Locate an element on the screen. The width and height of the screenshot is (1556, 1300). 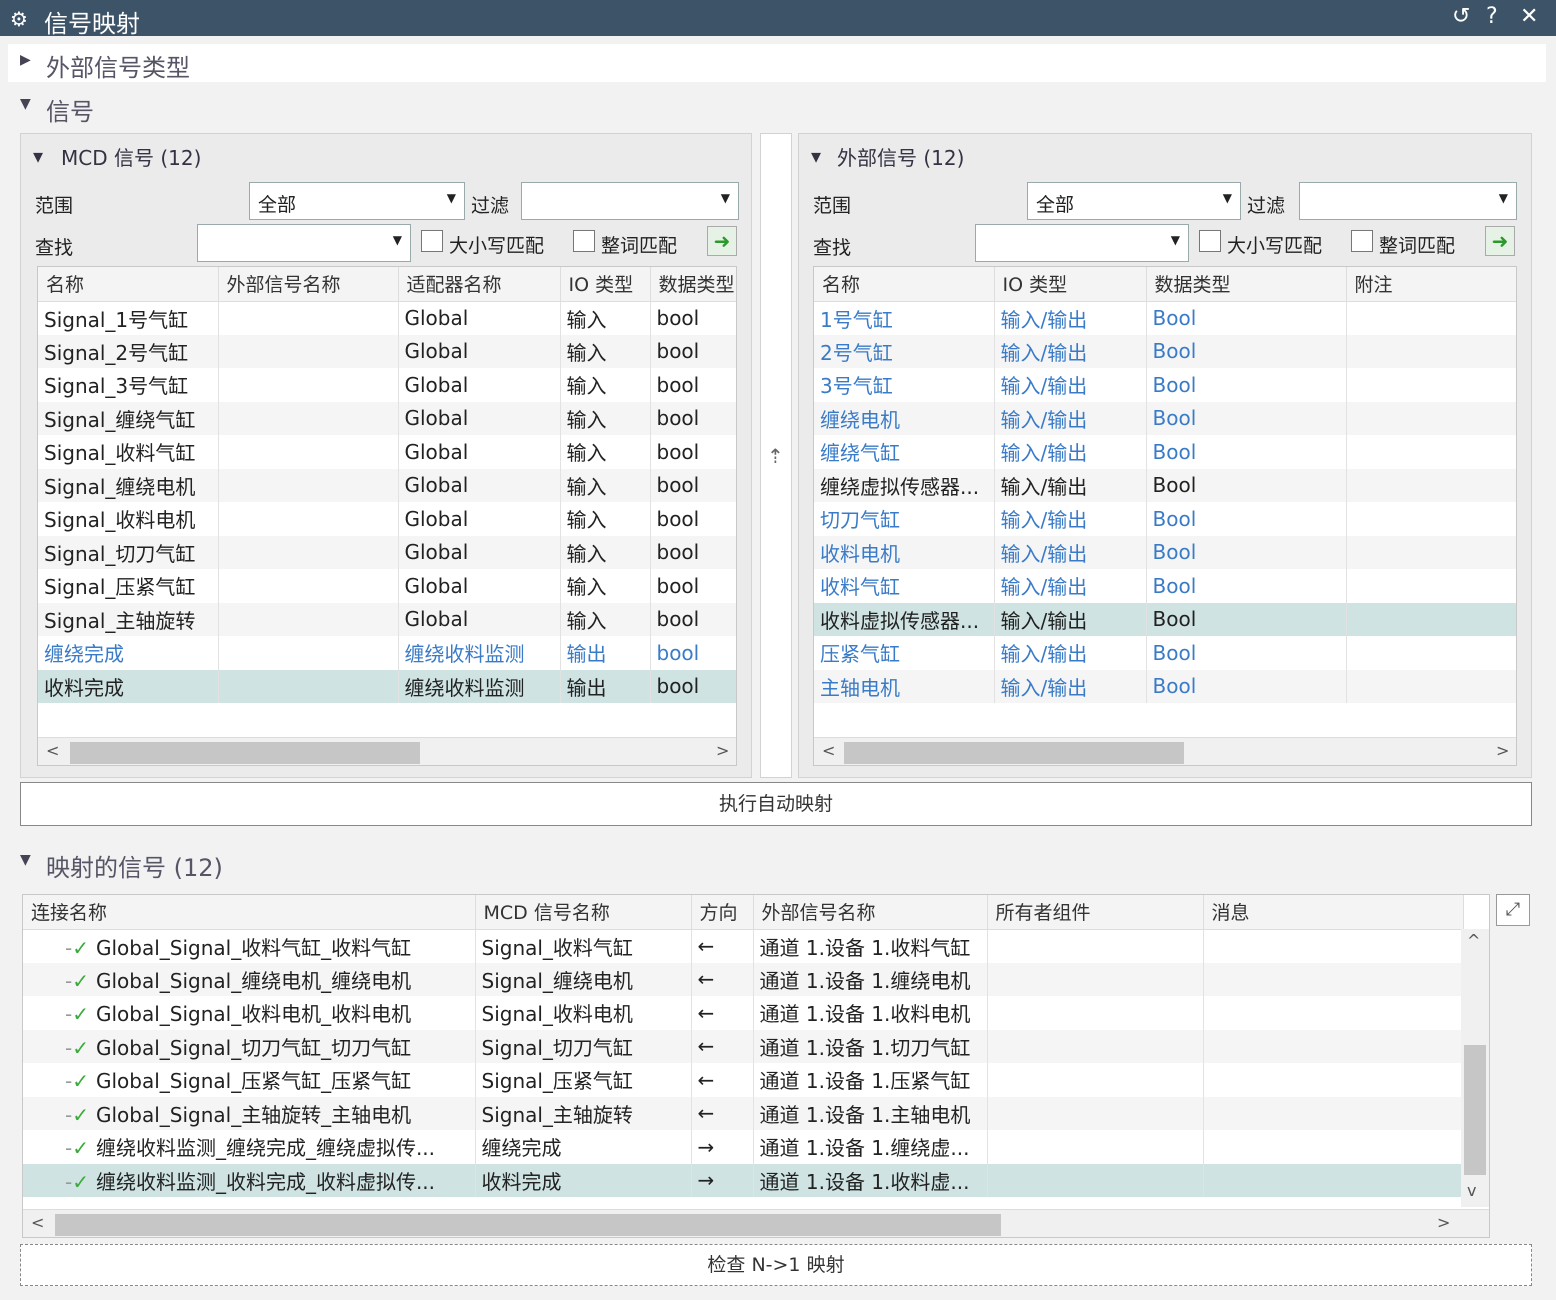
table-row: 缠绕完成 缠绕收料监测 输出 bool is located at coordinates (387, 653).